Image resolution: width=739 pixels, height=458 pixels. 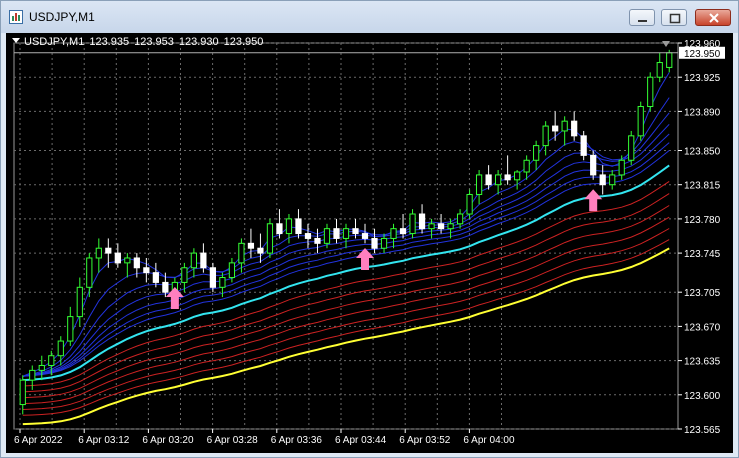 What do you see at coordinates (154, 42) in the screenshot?
I see `high-value: 123.953` at bounding box center [154, 42].